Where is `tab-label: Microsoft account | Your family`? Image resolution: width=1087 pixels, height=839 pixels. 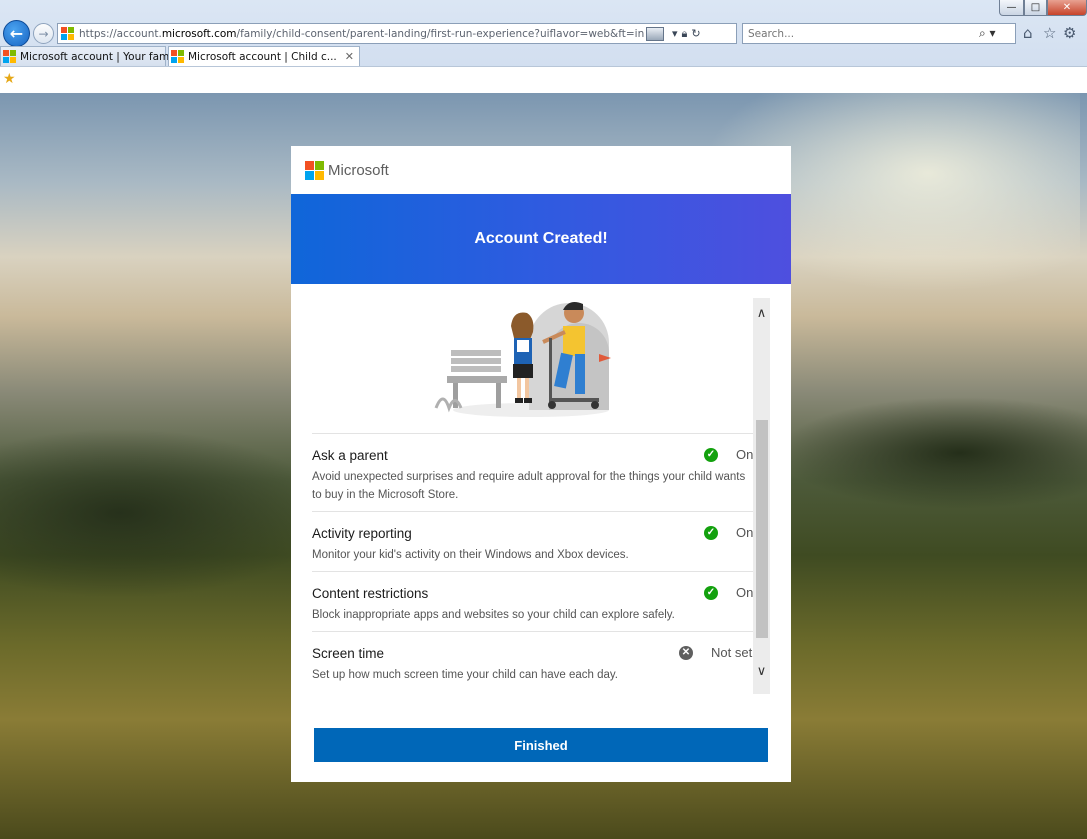 tab-label: Microsoft account | Your family is located at coordinates (101, 56).